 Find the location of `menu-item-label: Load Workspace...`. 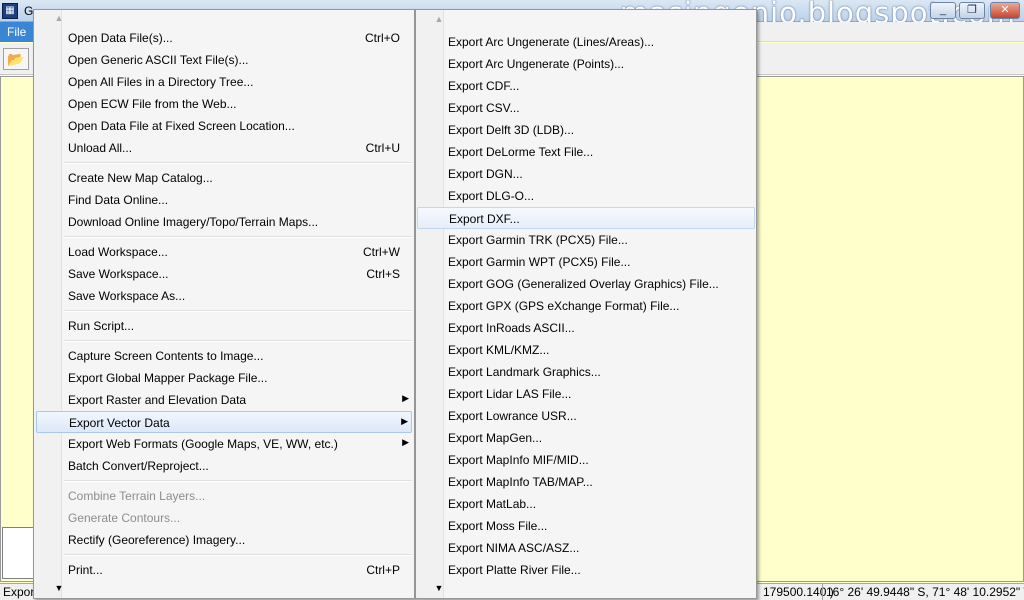

menu-item-label: Load Workspace... is located at coordinates (118, 252).